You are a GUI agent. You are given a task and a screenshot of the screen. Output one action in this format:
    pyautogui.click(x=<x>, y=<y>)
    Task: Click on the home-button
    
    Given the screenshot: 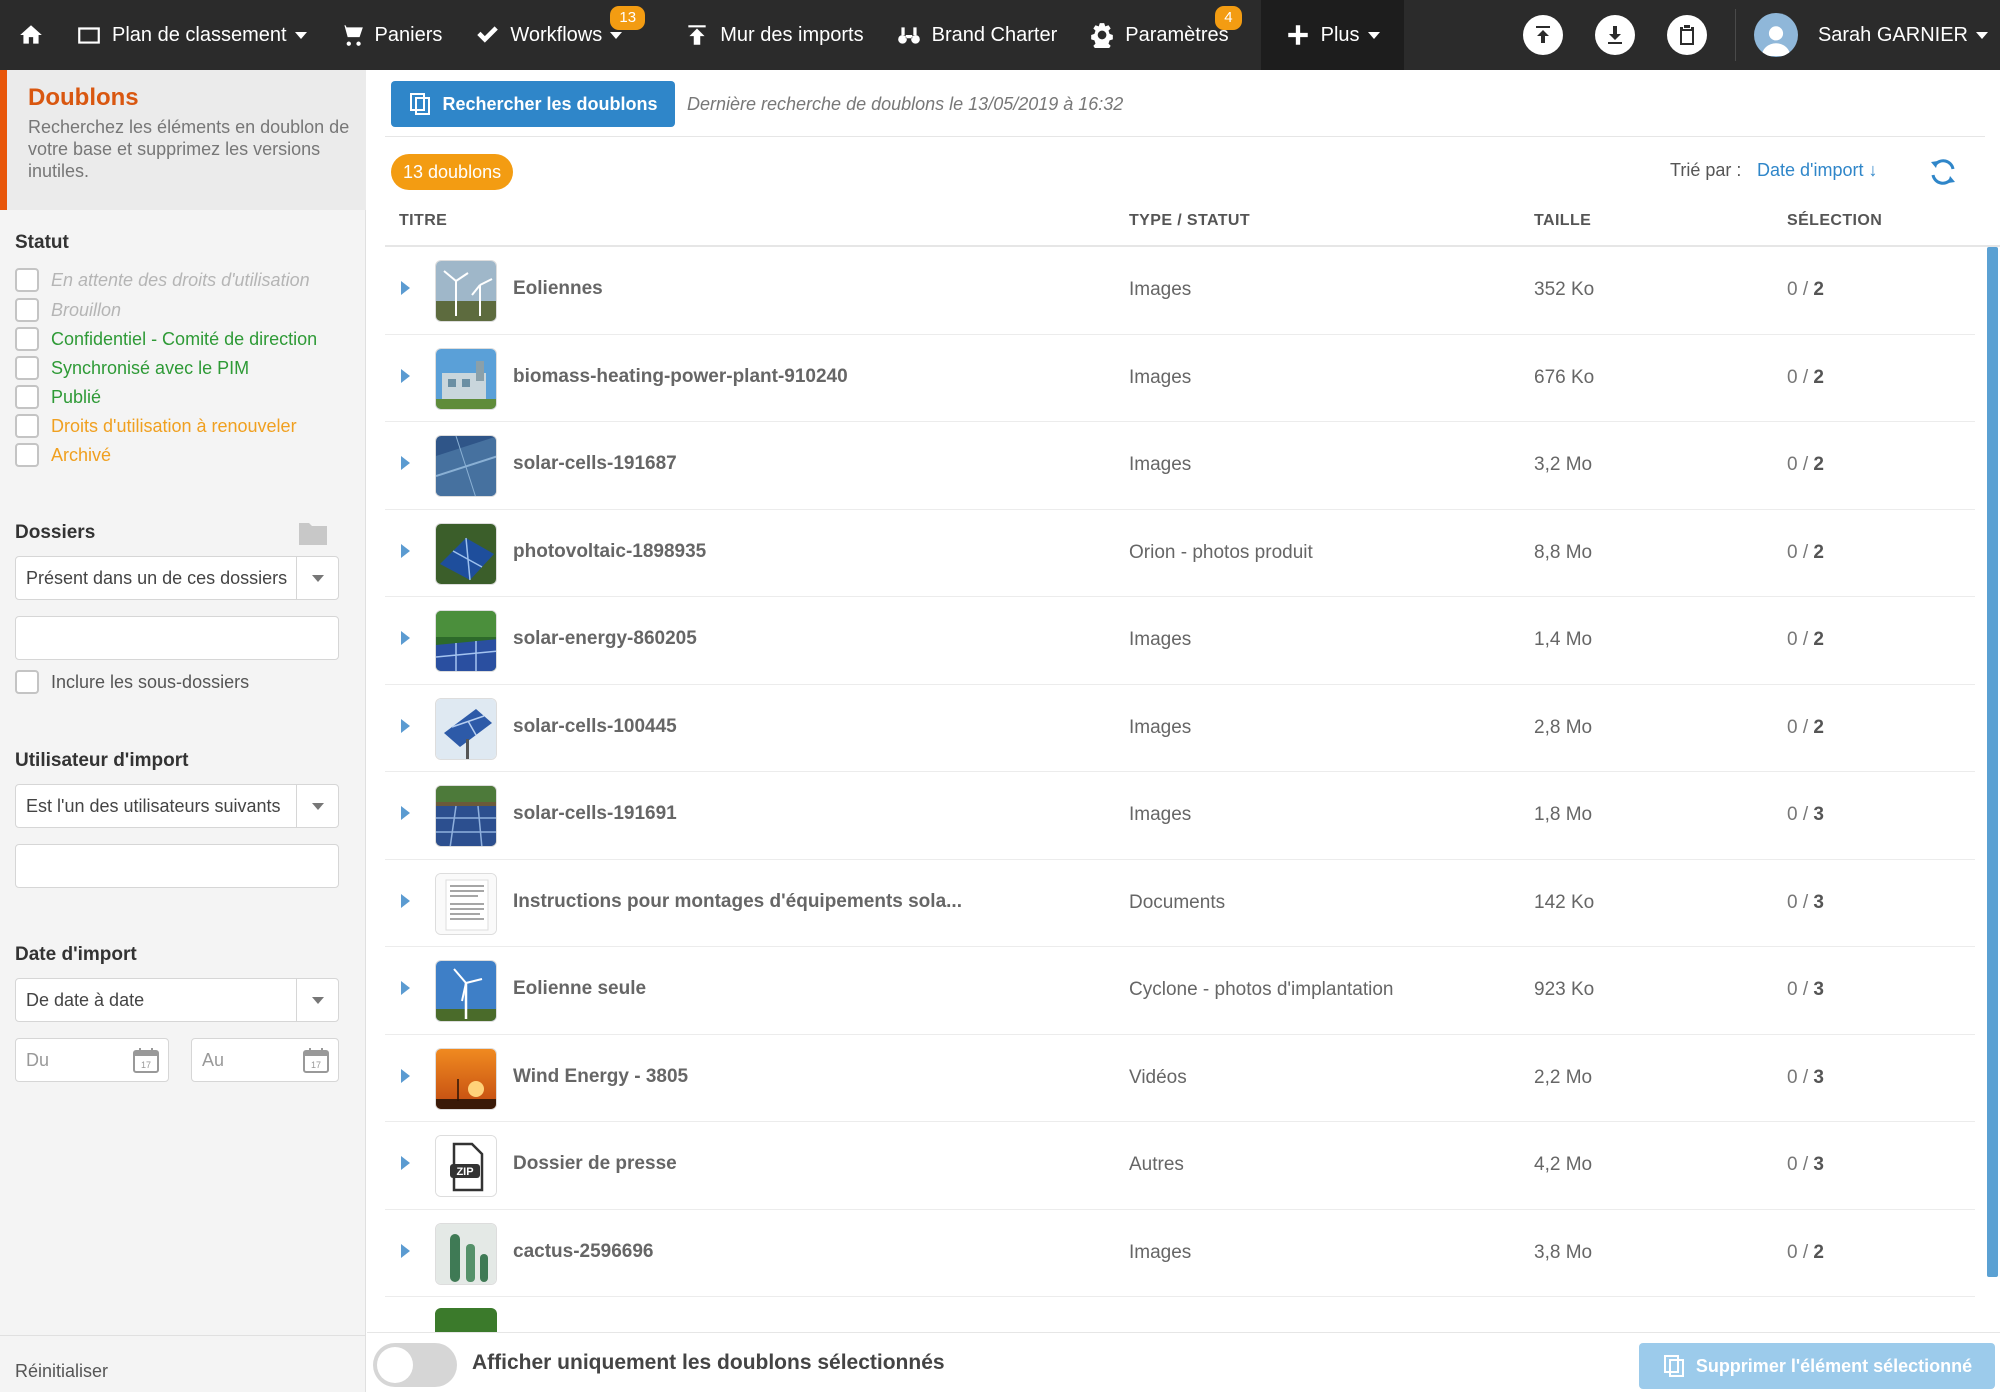 What is the action you would take?
    pyautogui.click(x=30, y=35)
    